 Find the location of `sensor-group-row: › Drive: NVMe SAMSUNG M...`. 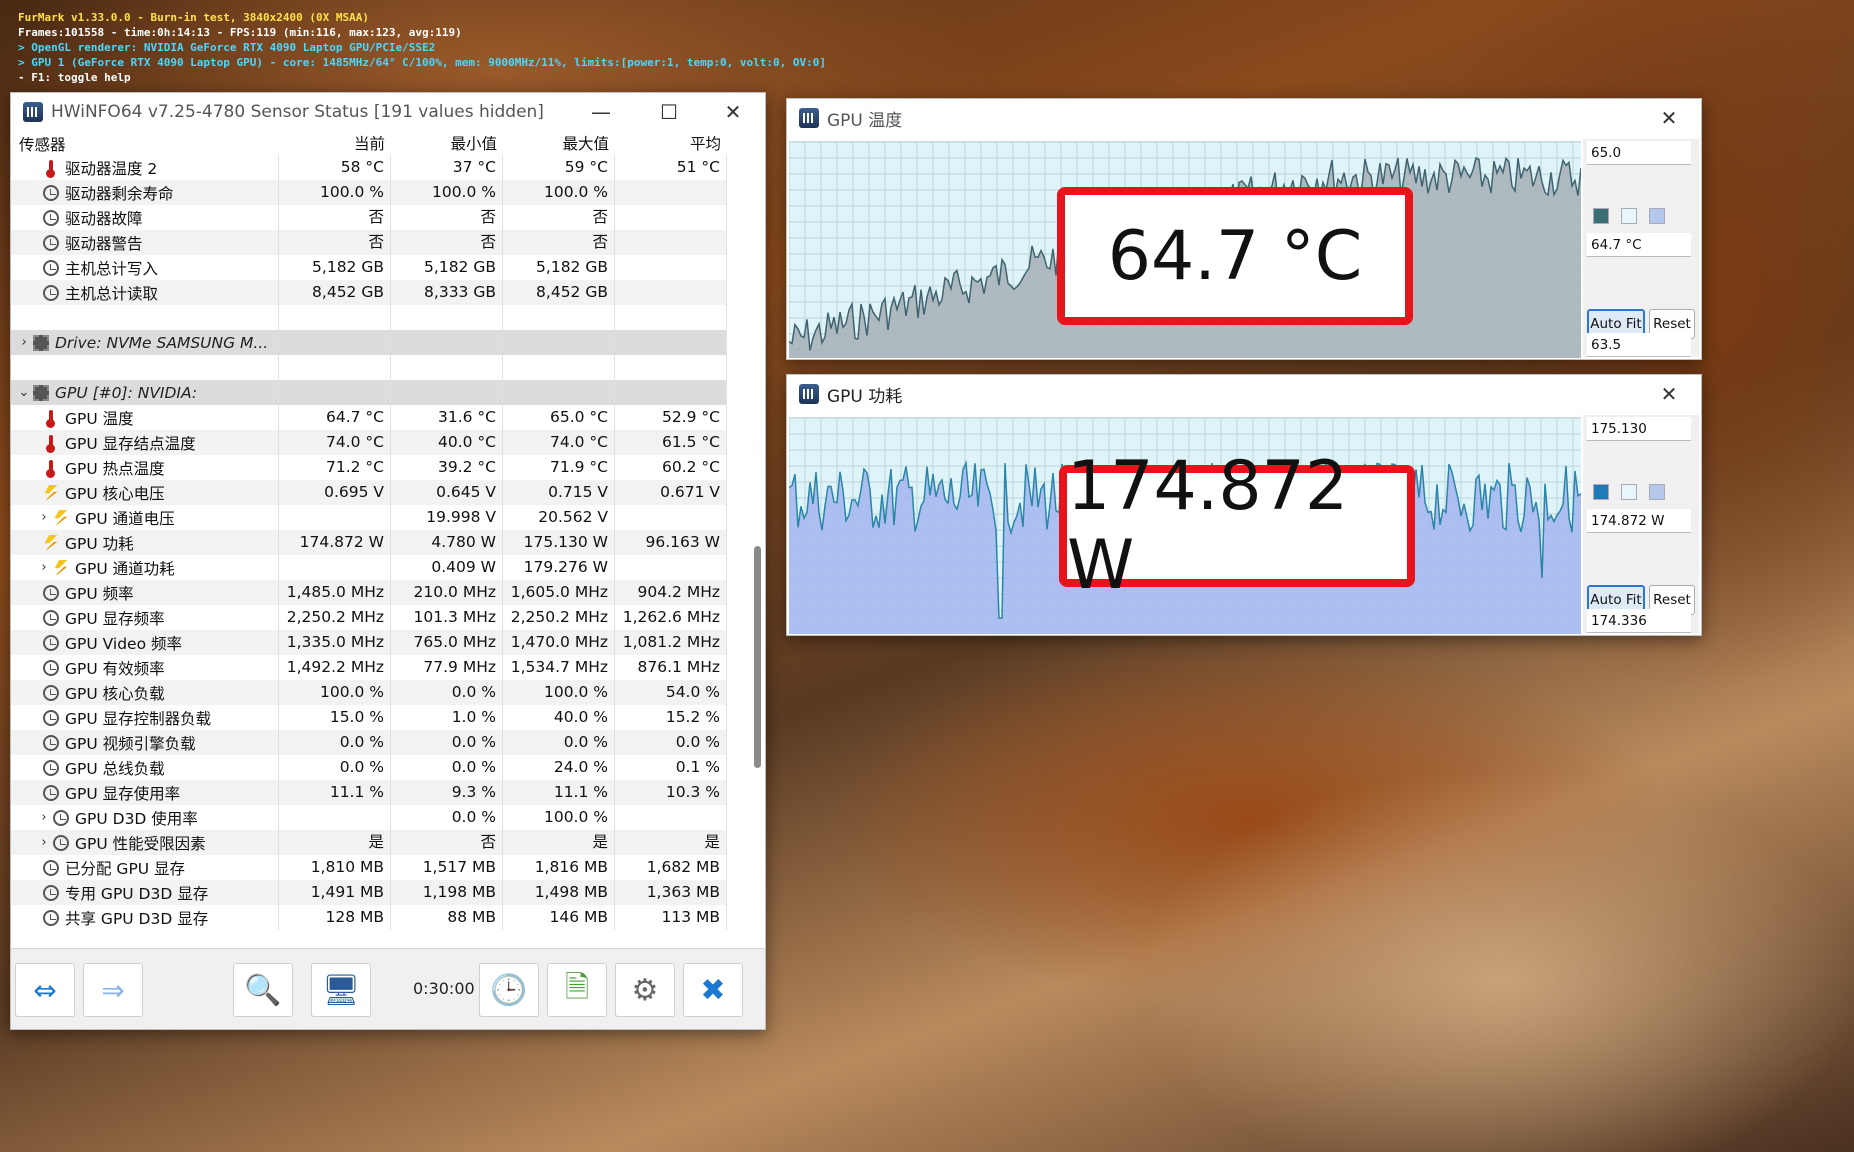

sensor-group-row: › Drive: NVMe SAMSUNG M... is located at coordinates (369, 342).